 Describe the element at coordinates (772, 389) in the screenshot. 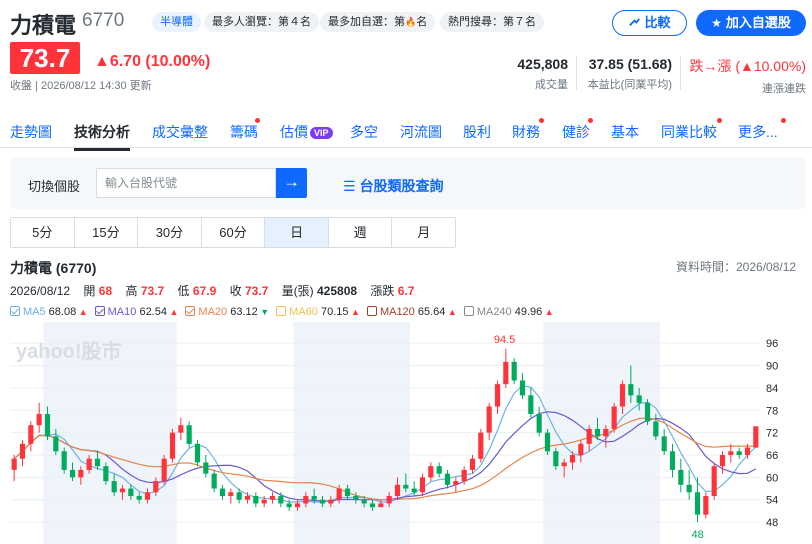

I see `y-tick-label: 84` at that location.